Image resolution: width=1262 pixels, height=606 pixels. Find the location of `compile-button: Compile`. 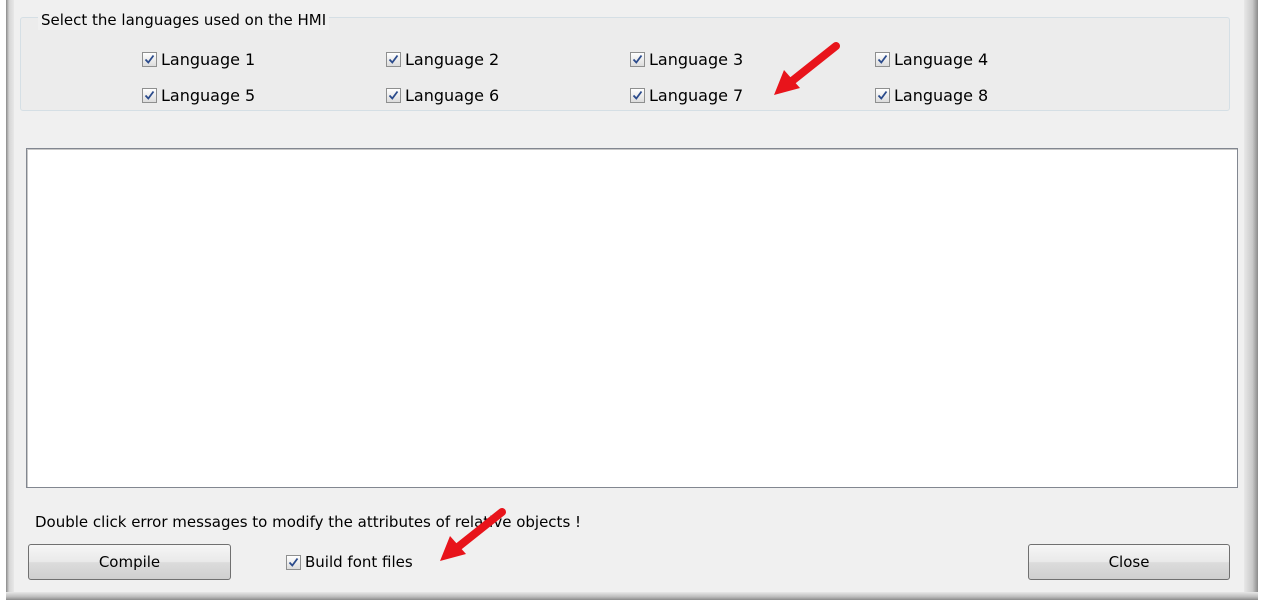

compile-button: Compile is located at coordinates (129, 562).